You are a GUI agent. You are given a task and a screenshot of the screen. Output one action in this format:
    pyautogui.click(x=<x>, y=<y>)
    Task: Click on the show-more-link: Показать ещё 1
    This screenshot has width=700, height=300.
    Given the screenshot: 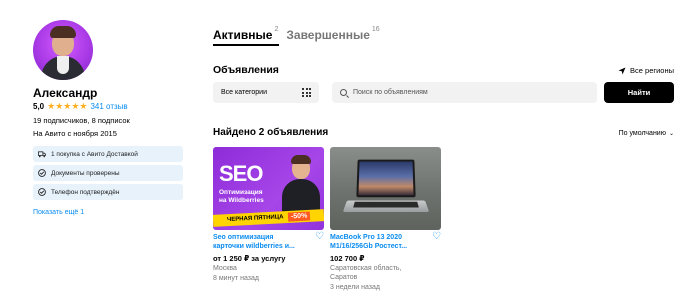 What is the action you would take?
    pyautogui.click(x=58, y=212)
    